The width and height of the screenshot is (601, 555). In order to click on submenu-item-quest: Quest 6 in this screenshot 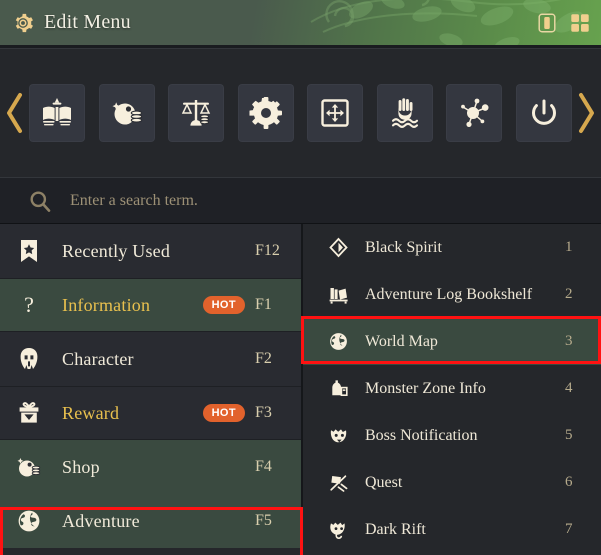, I will do `click(452, 482)`.